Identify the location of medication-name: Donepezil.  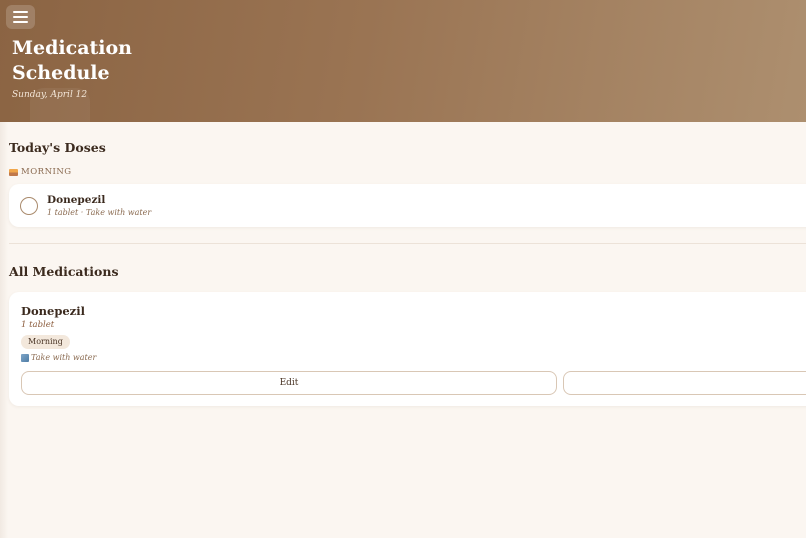
(53, 311).